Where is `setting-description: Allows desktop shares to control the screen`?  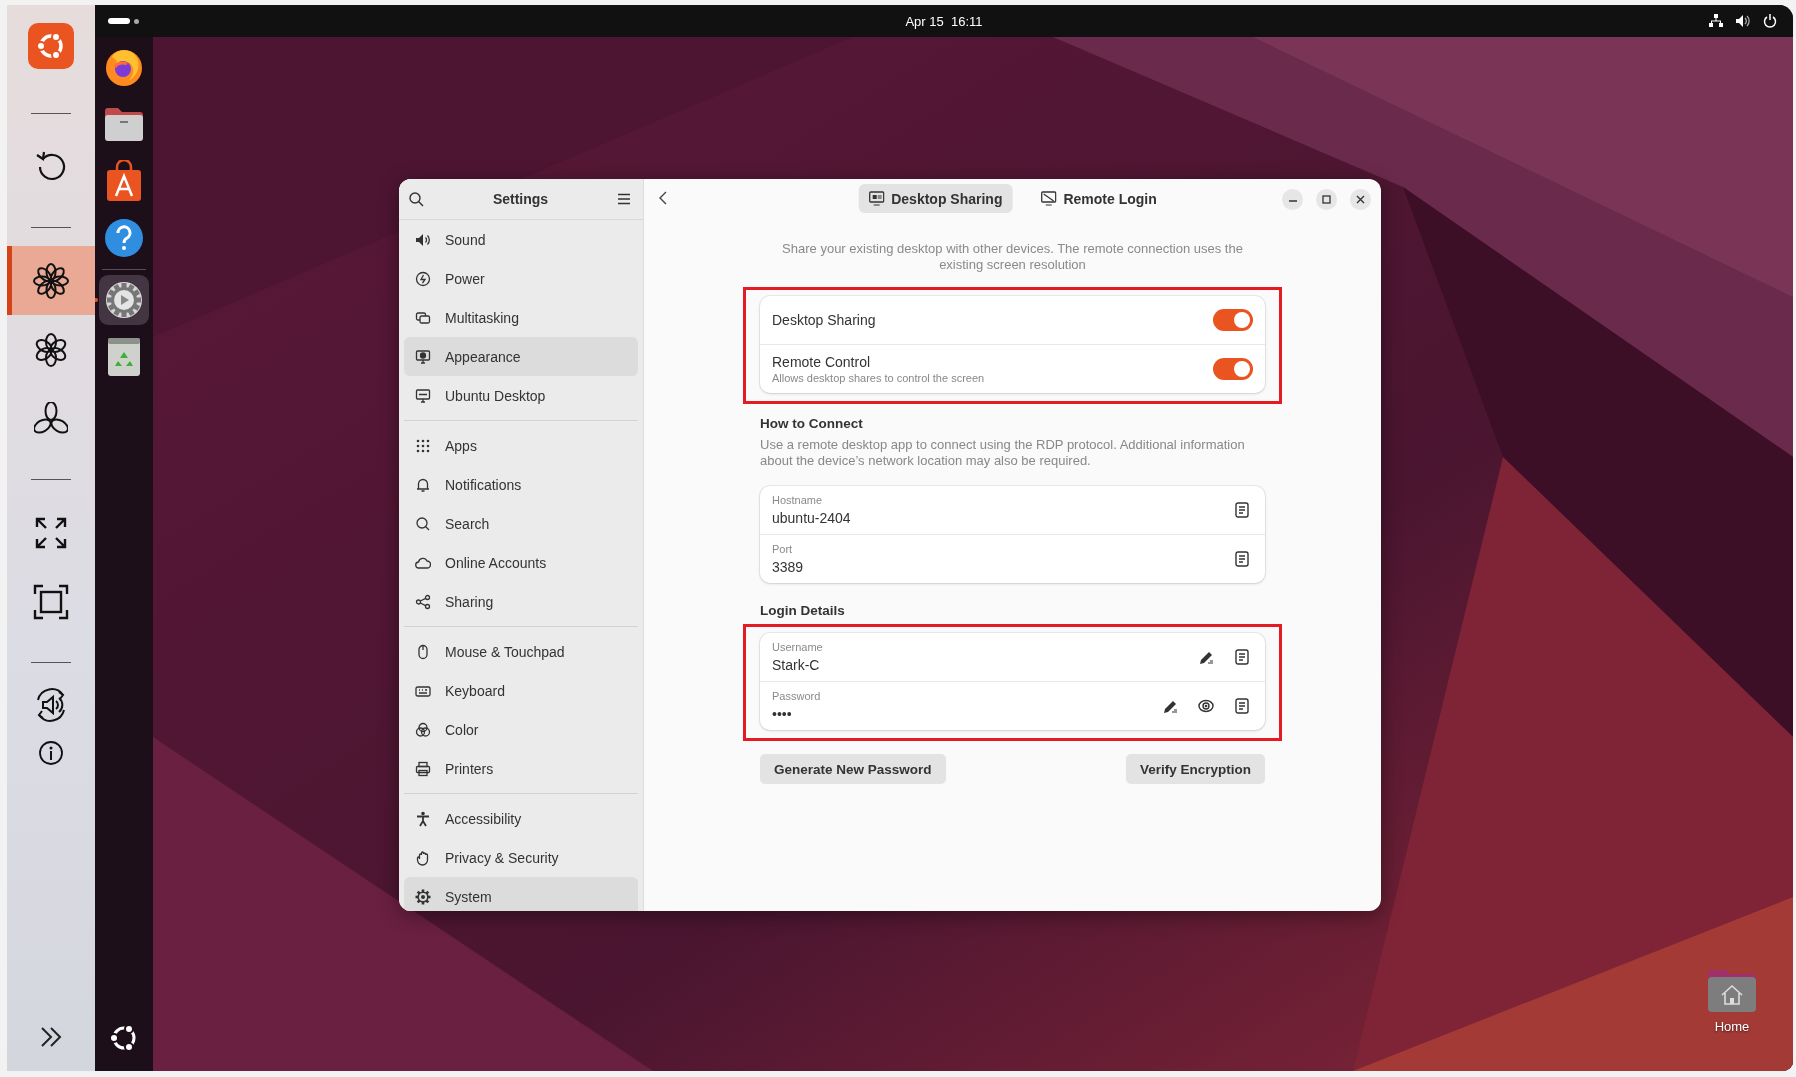
setting-description: Allows desktop shares to control the screen is located at coordinates (879, 378).